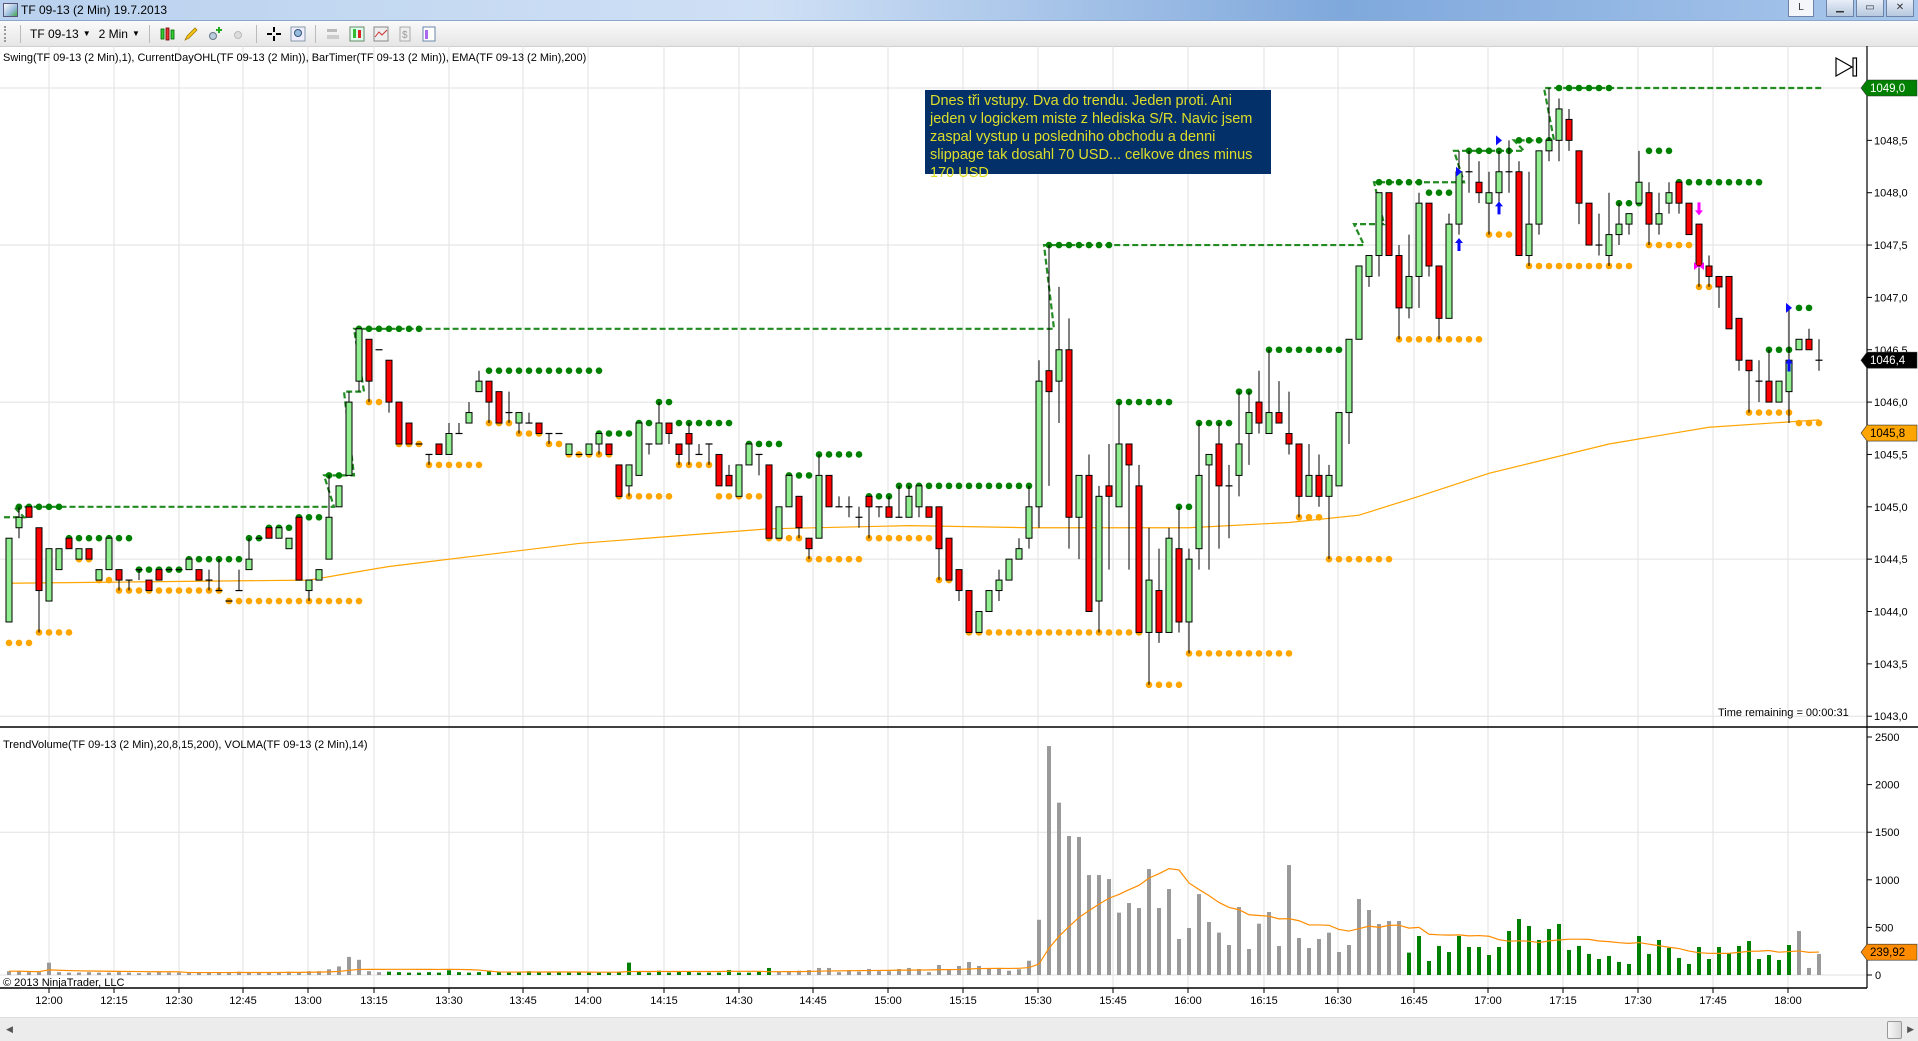 The image size is (1918, 1041). Describe the element at coordinates (1910, 1029) in the screenshot. I see `scroll-right-icon: ▶` at that location.